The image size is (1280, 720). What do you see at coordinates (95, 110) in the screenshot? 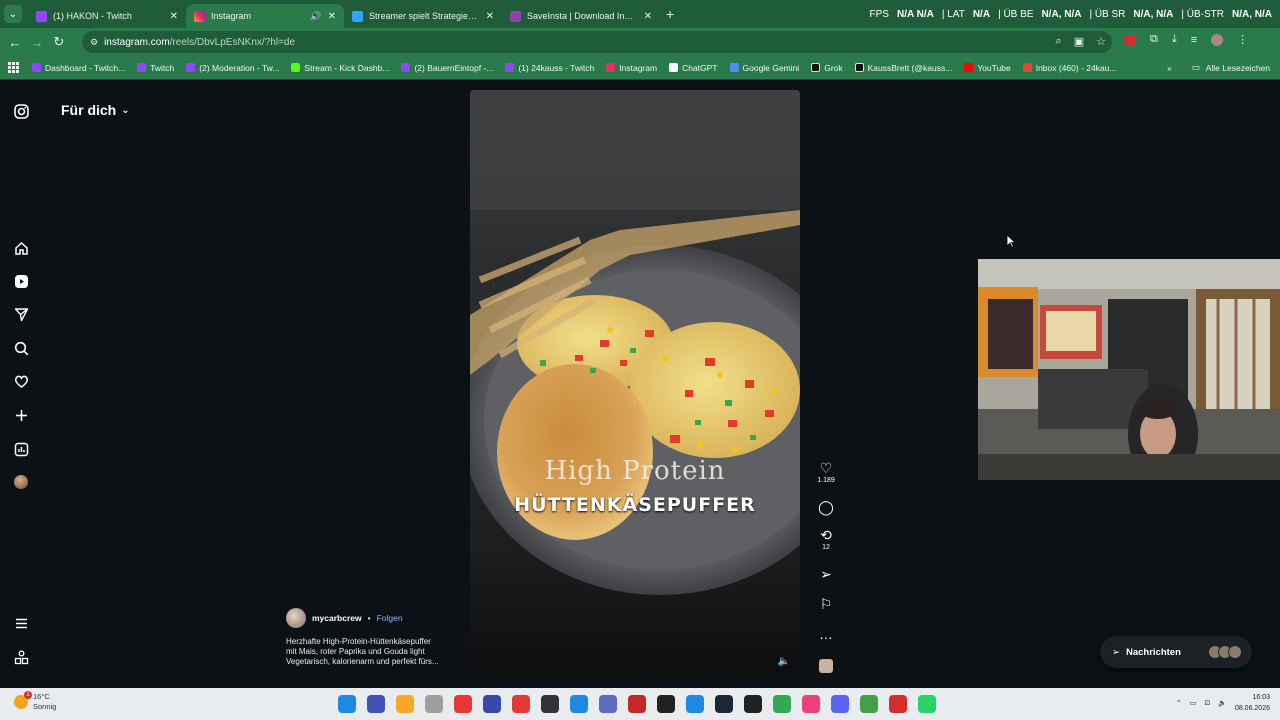
I see `feed-selector: Für dich ⌄` at bounding box center [95, 110].